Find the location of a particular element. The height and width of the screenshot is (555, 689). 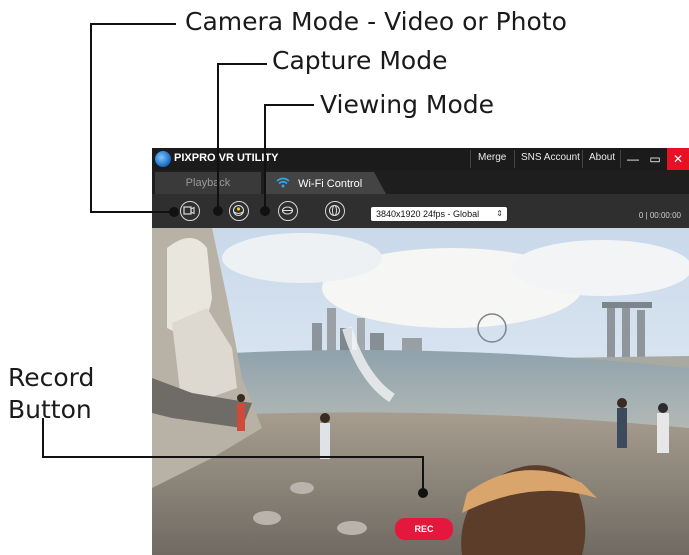

tab-edge is located at coordinates (380, 183).